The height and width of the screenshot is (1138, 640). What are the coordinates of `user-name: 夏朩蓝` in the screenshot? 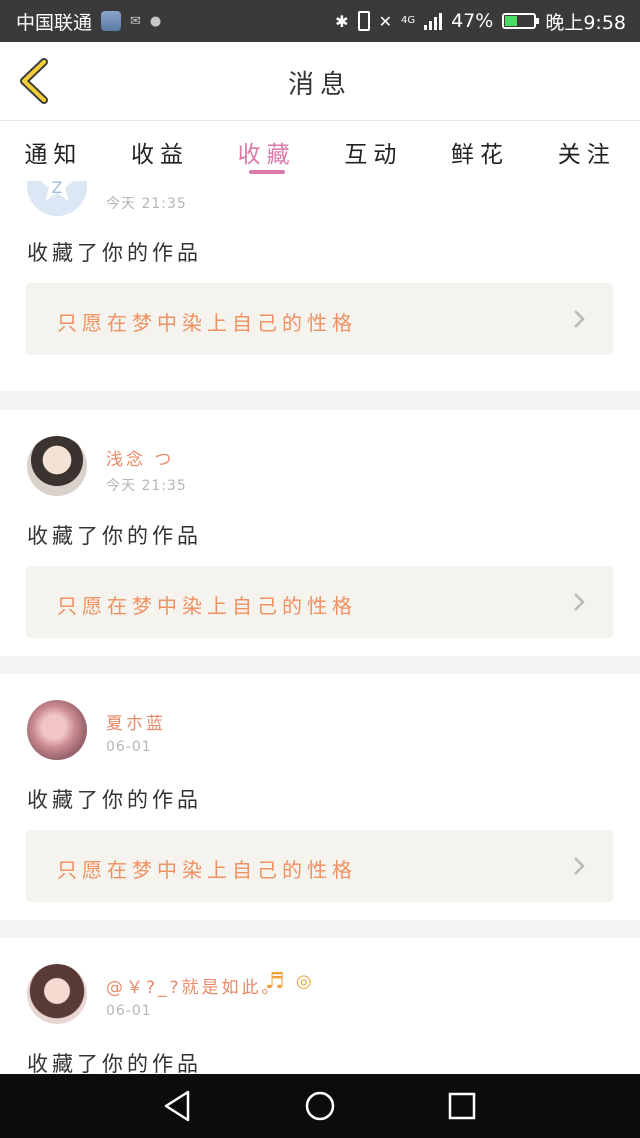 It's located at (136, 721).